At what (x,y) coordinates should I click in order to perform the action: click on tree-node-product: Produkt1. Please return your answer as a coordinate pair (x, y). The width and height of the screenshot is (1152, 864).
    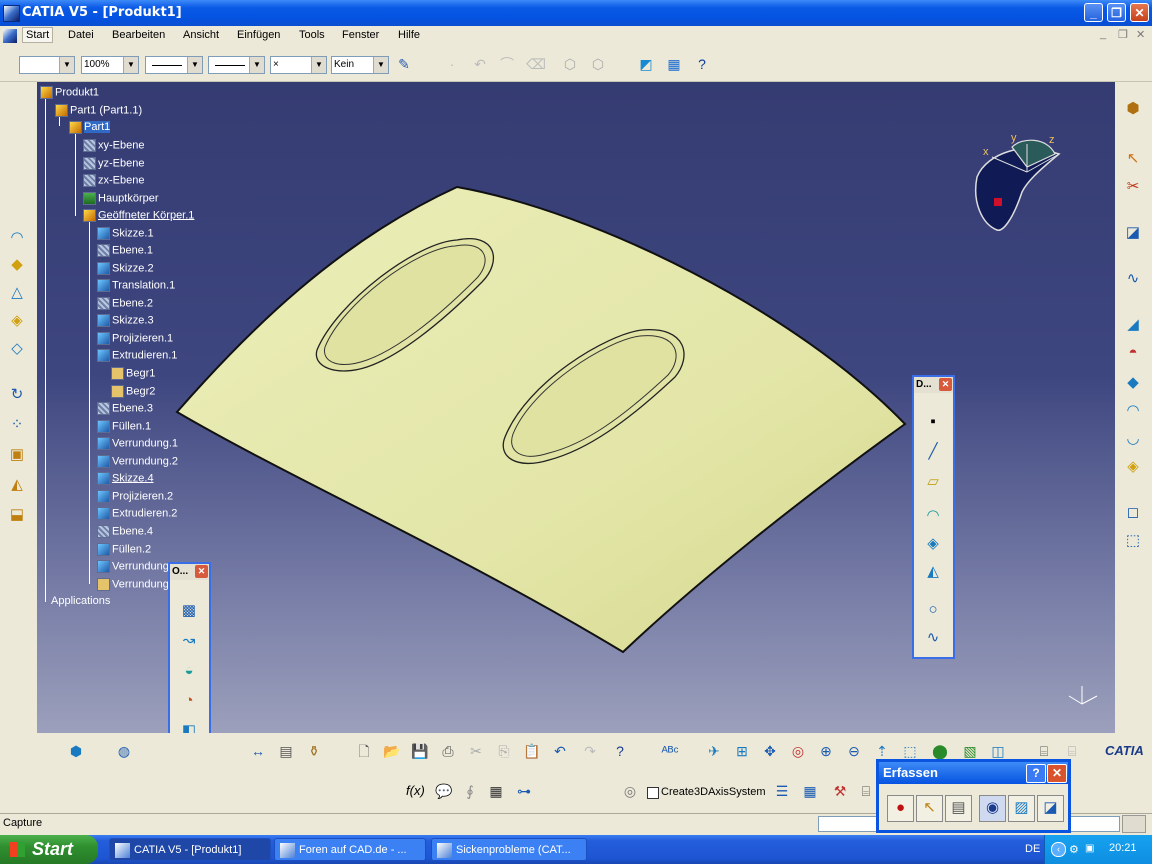
    Looking at the image, I should click on (69, 92).